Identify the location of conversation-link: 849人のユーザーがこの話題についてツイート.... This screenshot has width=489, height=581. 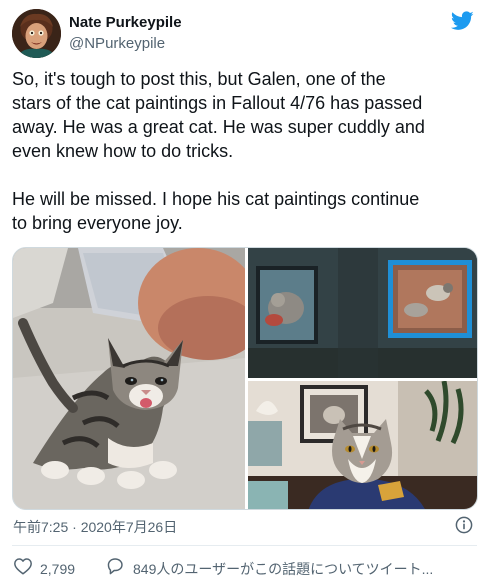
(269, 568).